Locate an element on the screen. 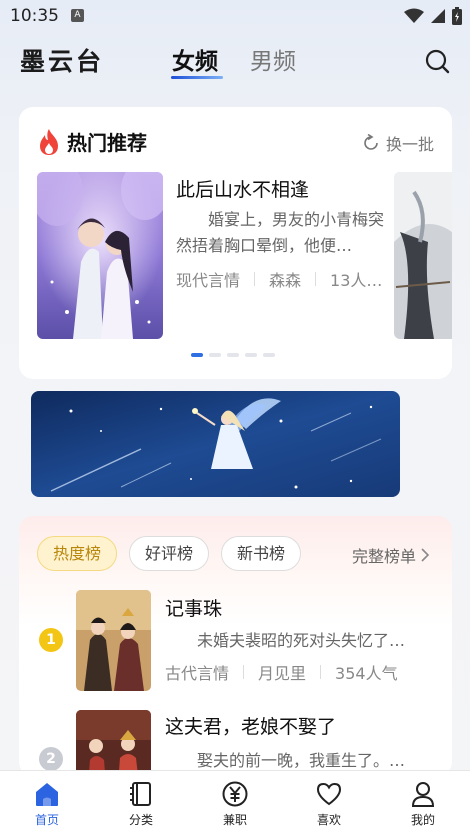 The height and width of the screenshot is (835, 470). nav-label: 喜欢 is located at coordinates (328, 820).